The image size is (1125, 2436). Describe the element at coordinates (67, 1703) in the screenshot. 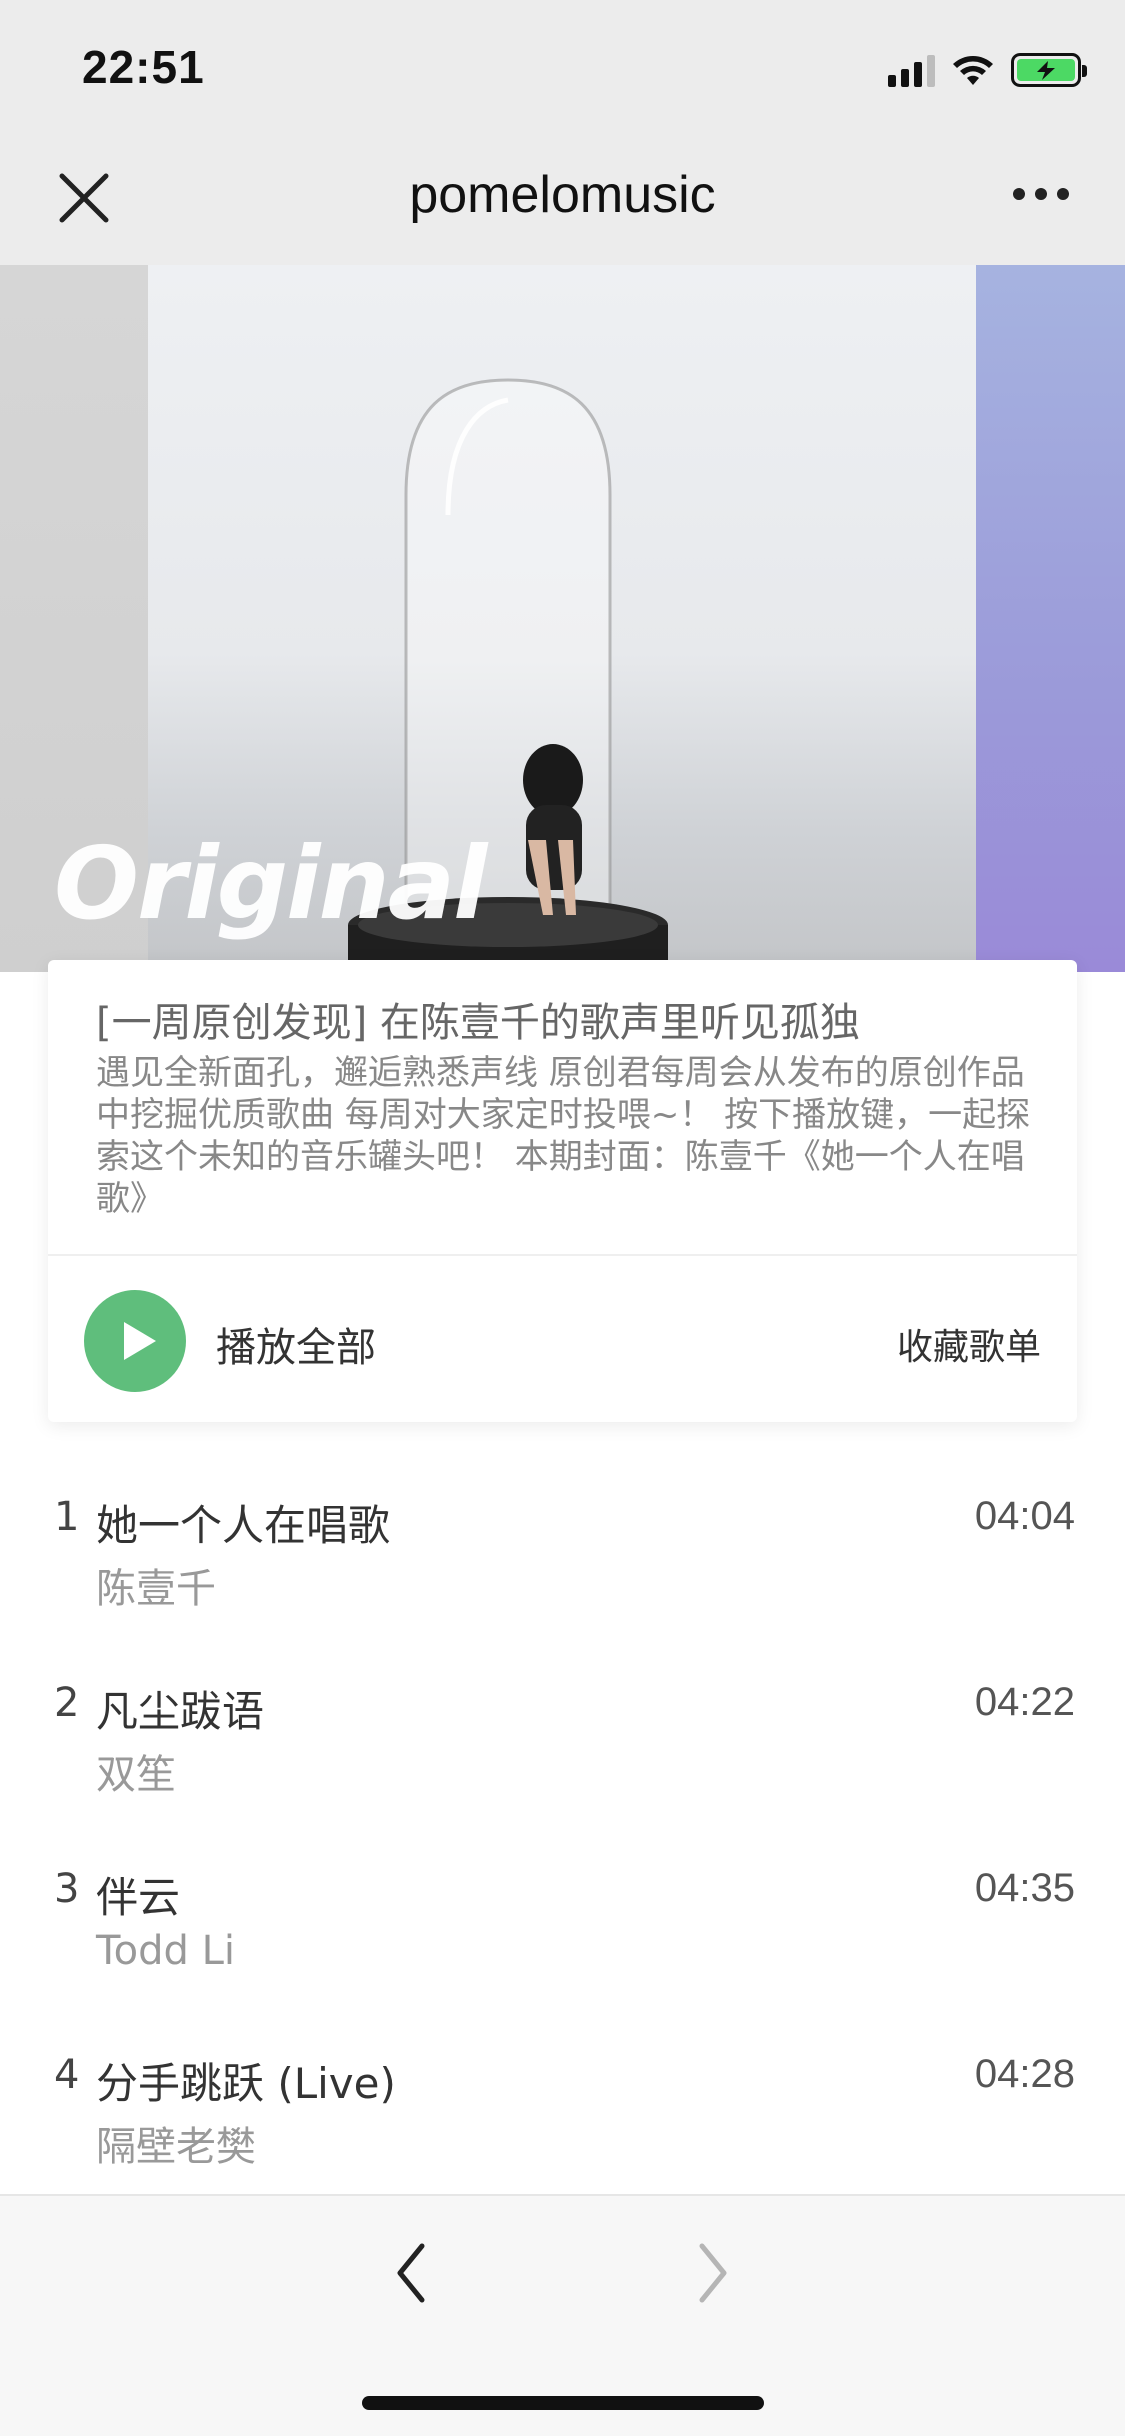

I see `track-number: 2` at that location.